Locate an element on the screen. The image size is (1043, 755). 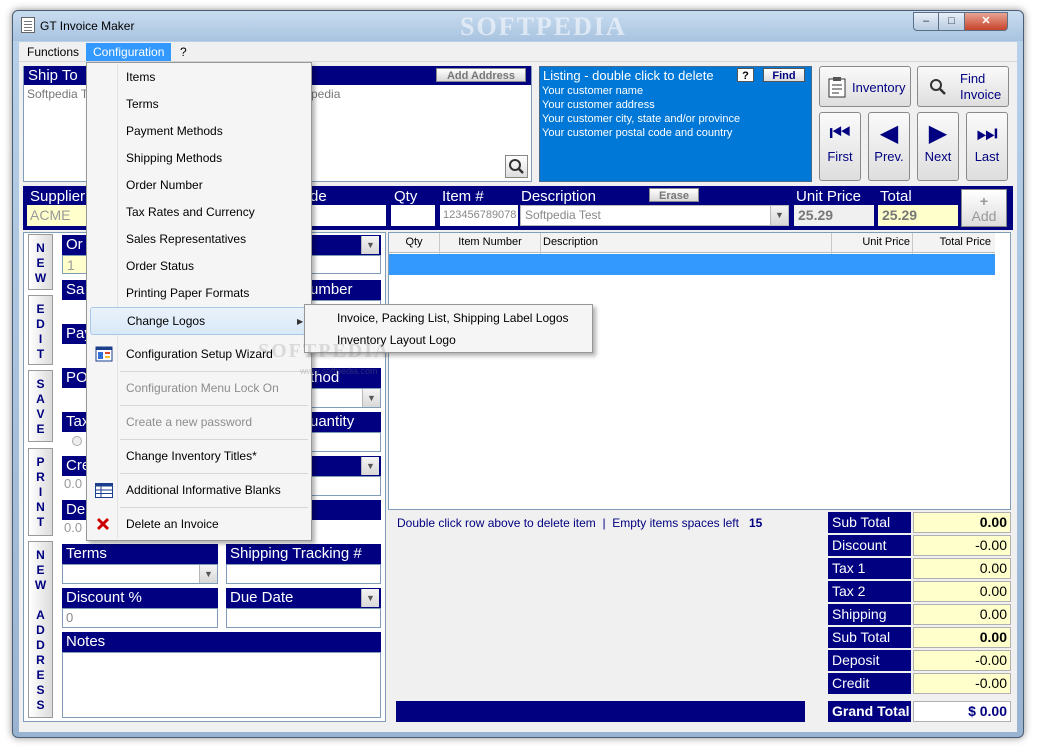
menu-item-change-logos: Change Logos ▶ is located at coordinates (200, 321).